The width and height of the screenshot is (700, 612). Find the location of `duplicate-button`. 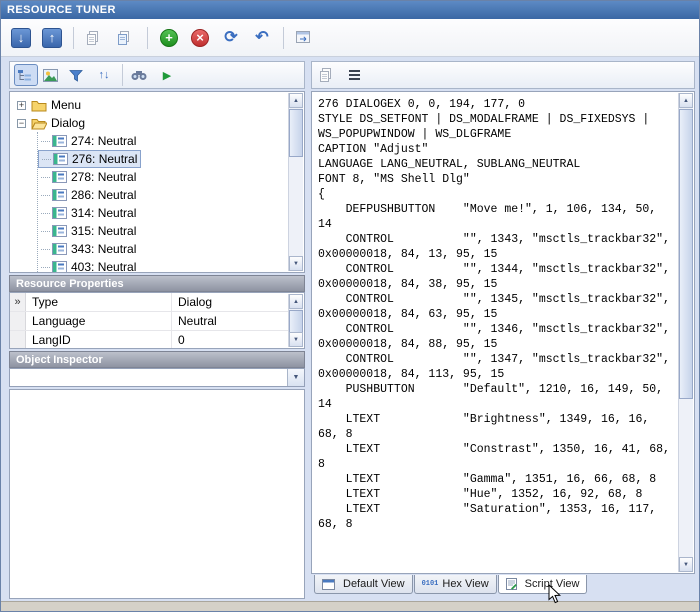

duplicate-button is located at coordinates (126, 38).